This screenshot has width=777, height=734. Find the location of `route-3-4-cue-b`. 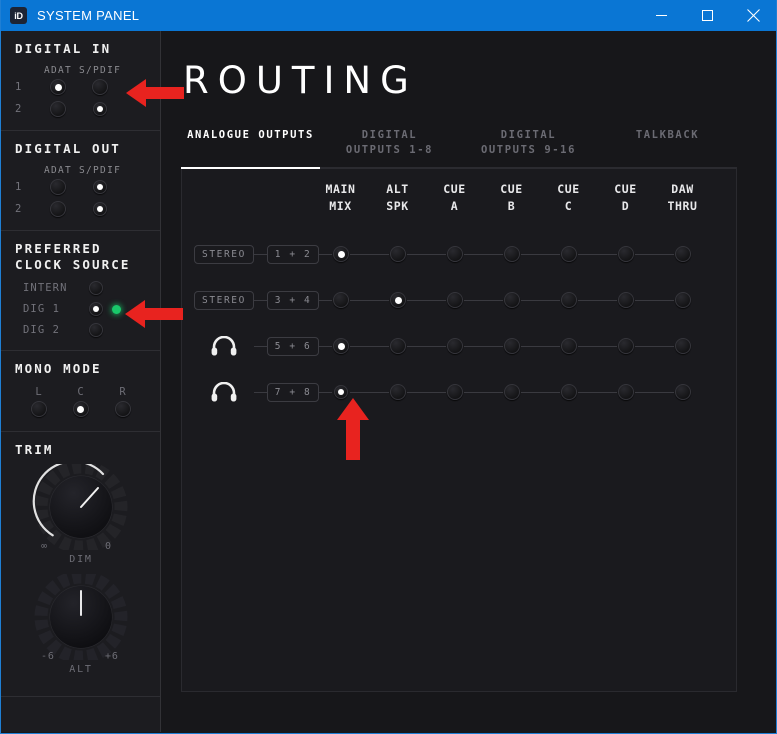

route-3-4-cue-b is located at coordinates (512, 300).